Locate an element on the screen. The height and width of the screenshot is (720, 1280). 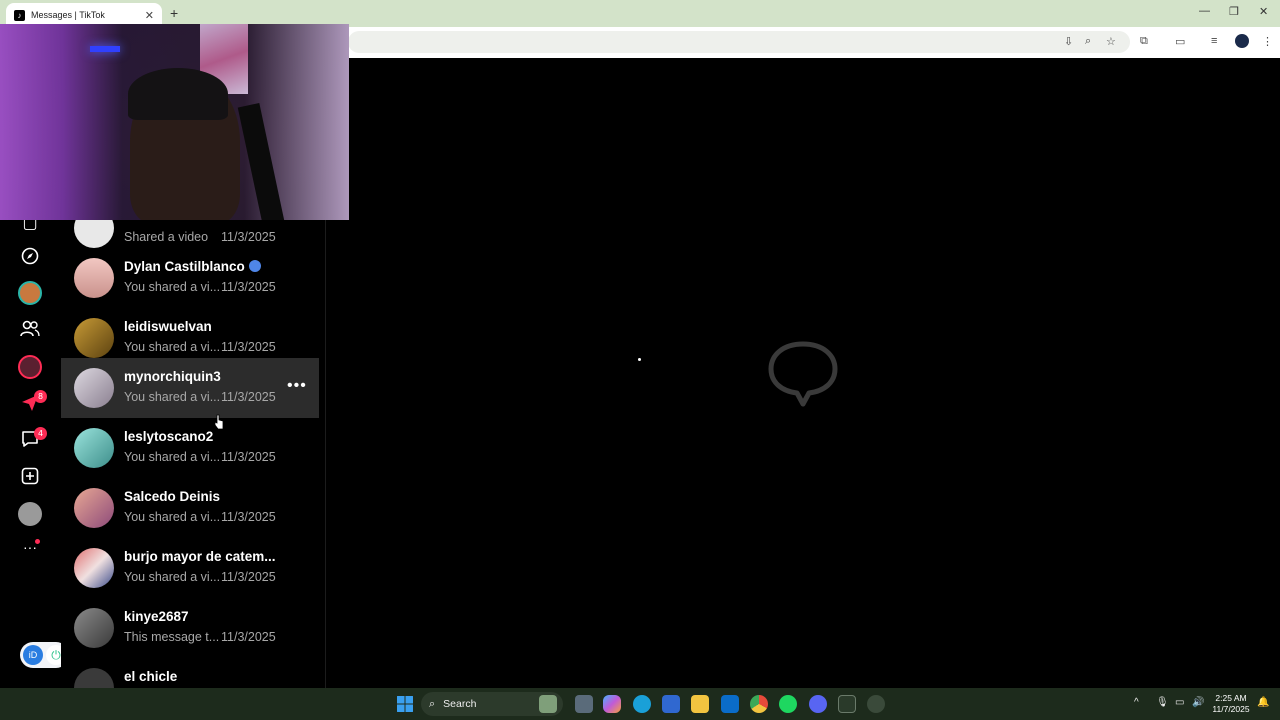
widgets-icon is located at coordinates (548, 704).